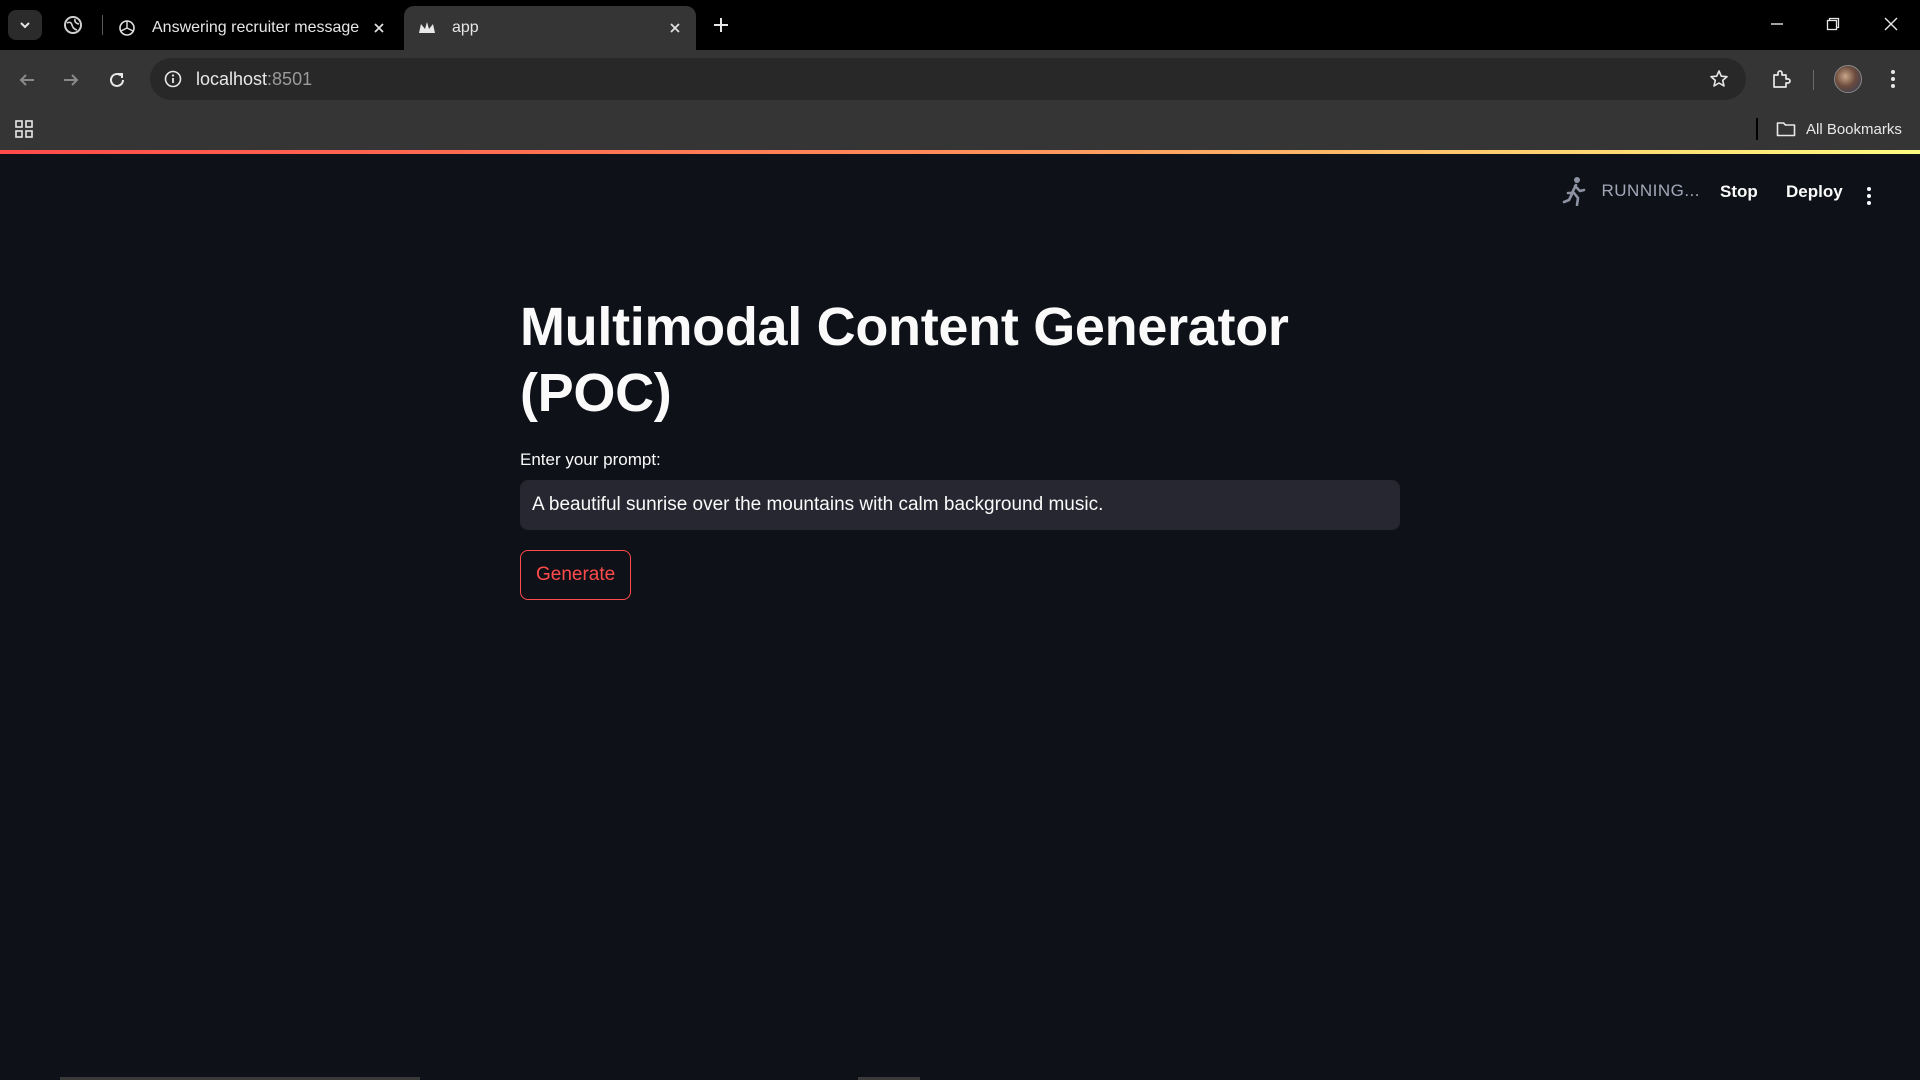  I want to click on app-menu-button, so click(1869, 196).